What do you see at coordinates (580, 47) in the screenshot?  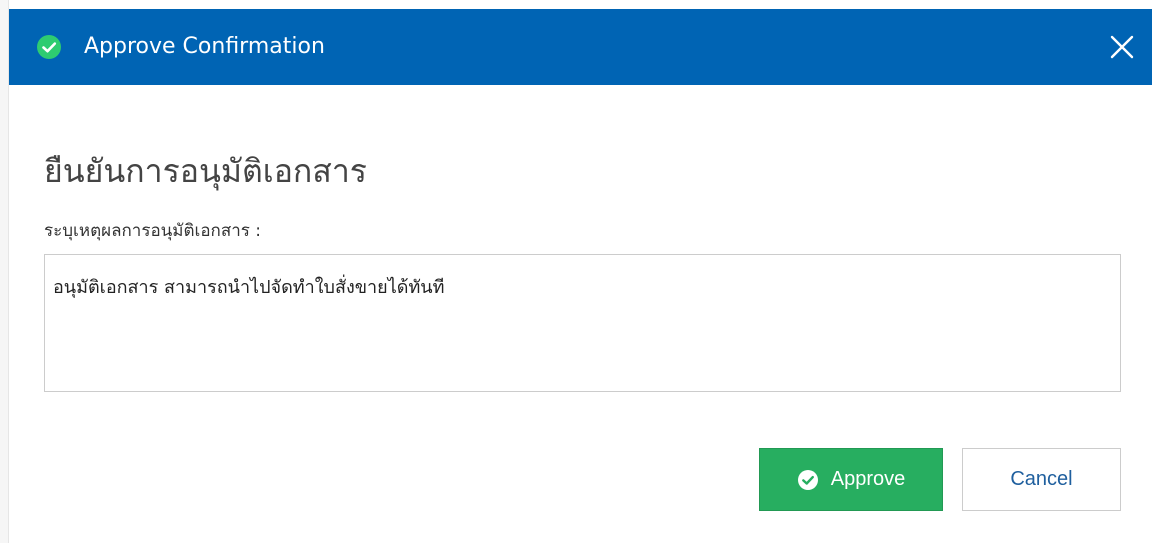 I see `dialog-header: Approve Confirmation` at bounding box center [580, 47].